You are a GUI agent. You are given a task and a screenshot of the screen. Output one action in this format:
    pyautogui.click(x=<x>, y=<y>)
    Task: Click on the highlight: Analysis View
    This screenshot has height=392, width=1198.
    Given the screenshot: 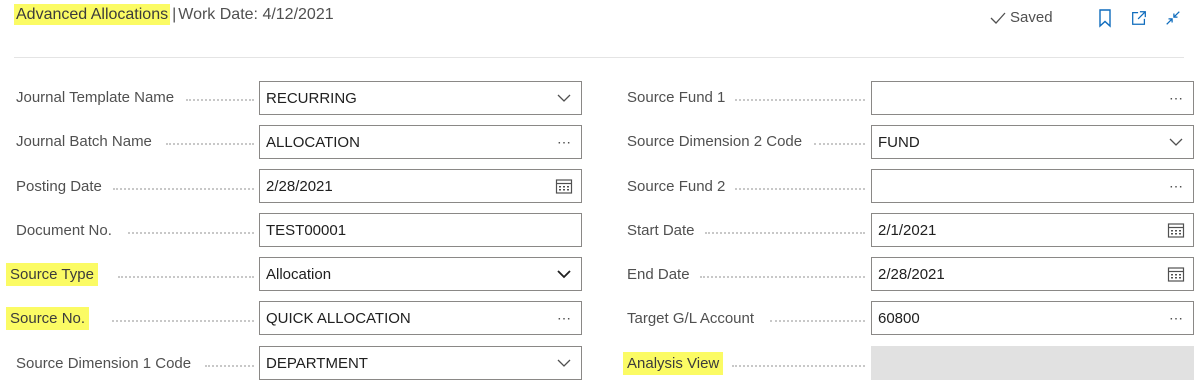 What is the action you would take?
    pyautogui.click(x=673, y=363)
    